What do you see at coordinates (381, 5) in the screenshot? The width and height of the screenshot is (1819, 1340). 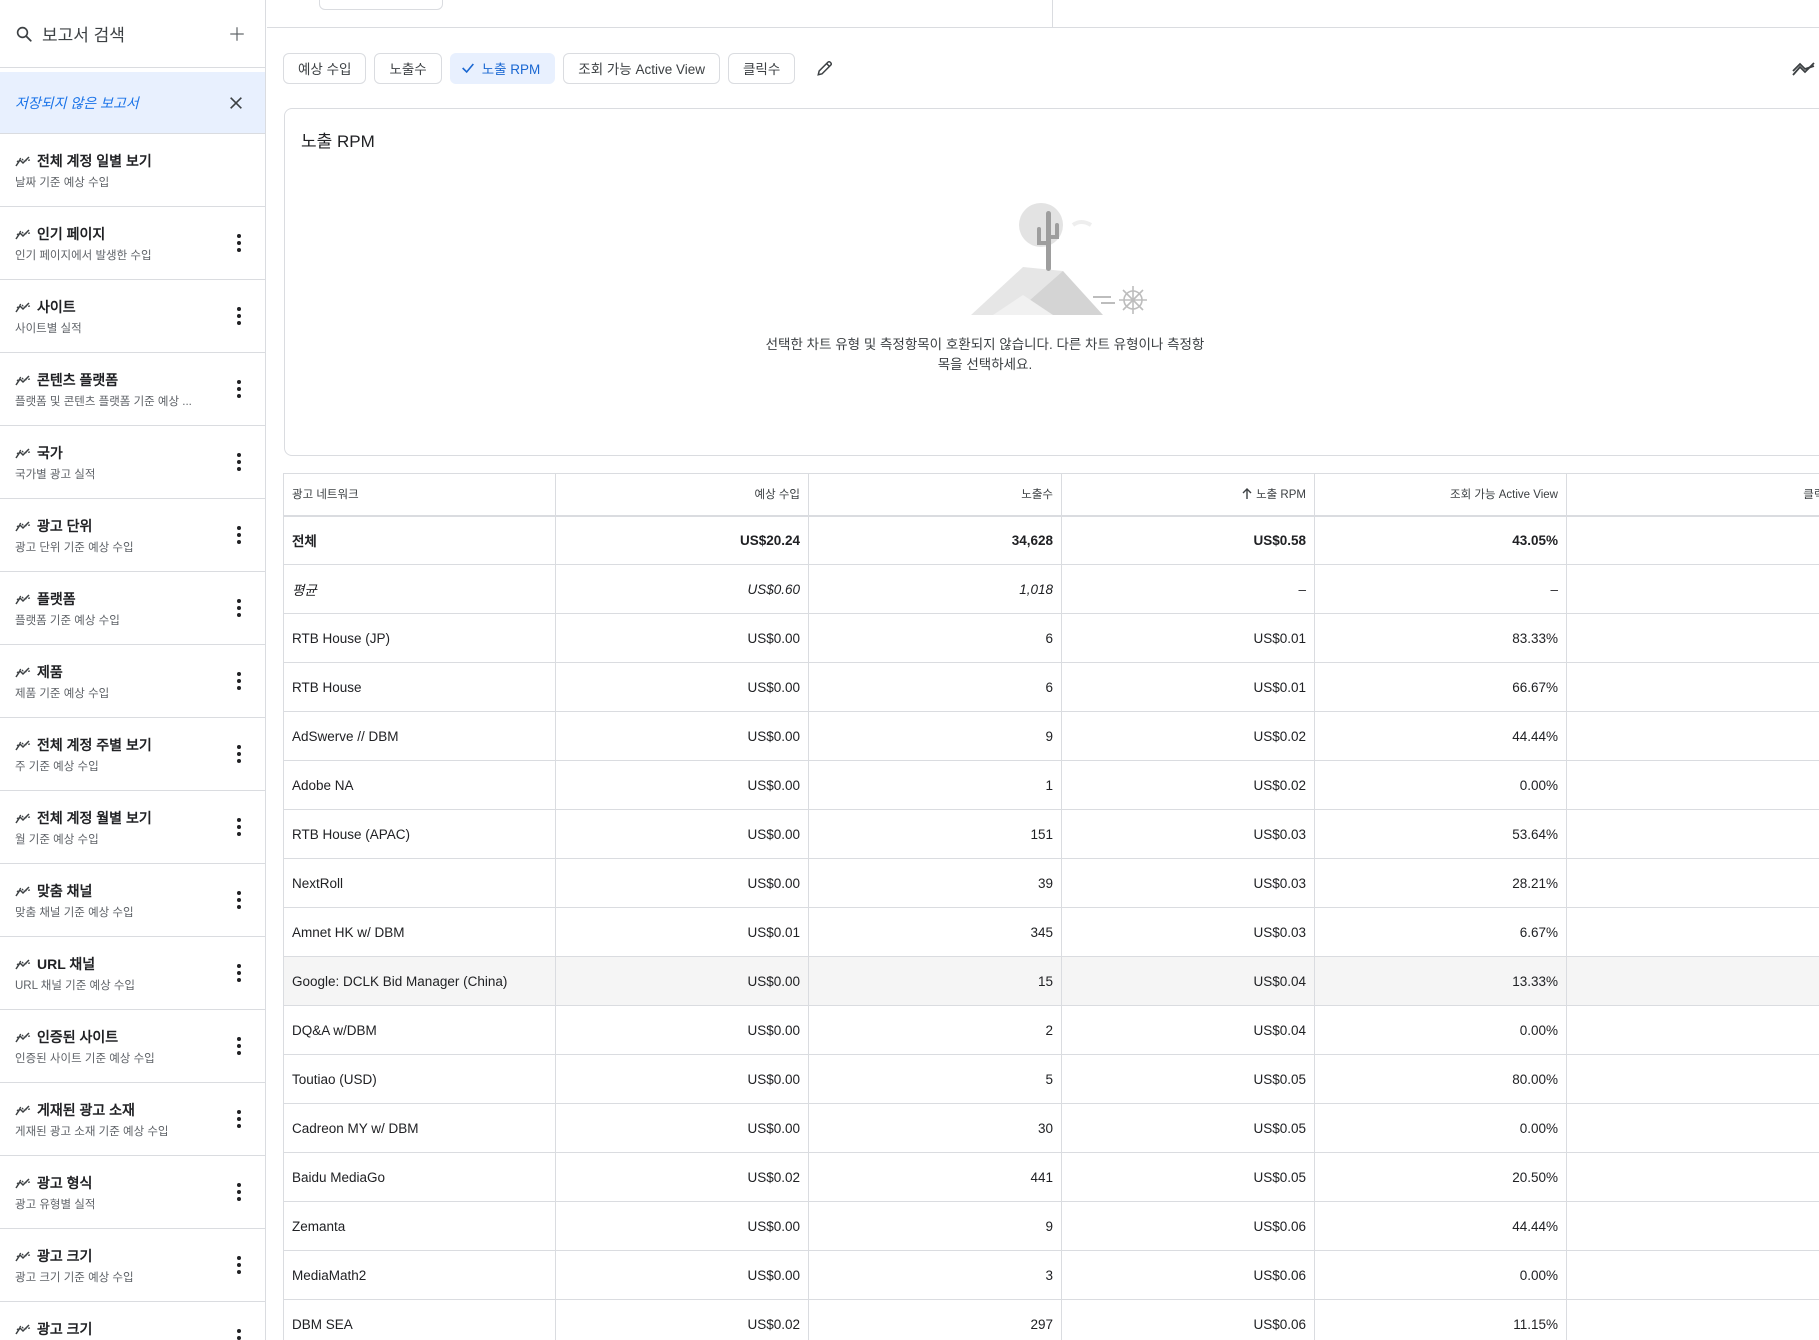 I see `date-range-button` at bounding box center [381, 5].